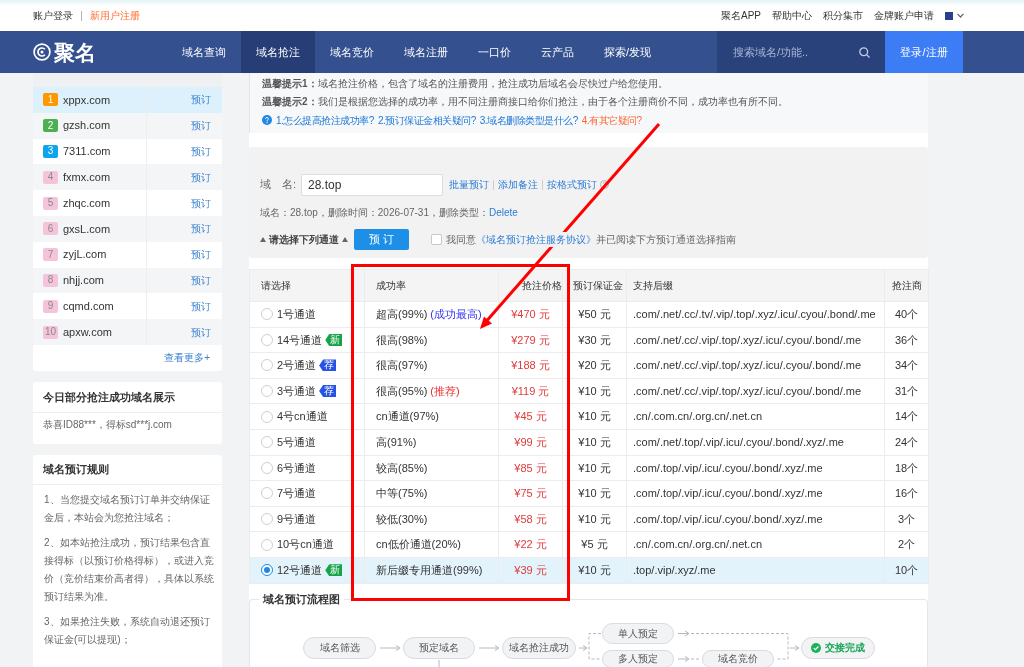 The width and height of the screenshot is (1024, 667). I want to click on help-link: 2.预订保证金相关疑问?, so click(426, 120).